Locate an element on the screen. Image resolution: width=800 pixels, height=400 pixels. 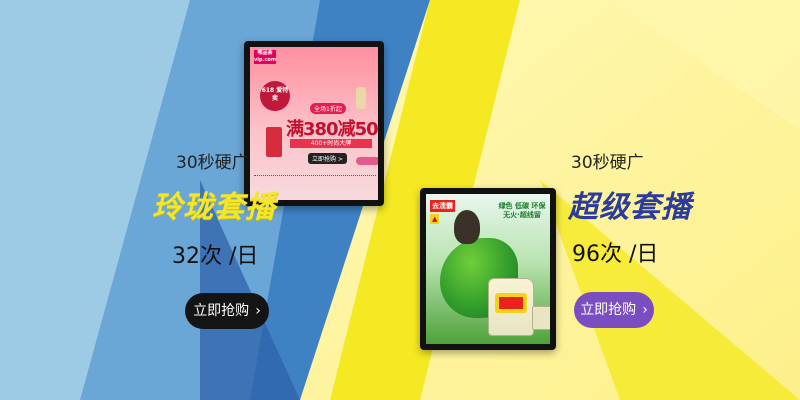
right-buy-button: 立即抢购 › is located at coordinates (614, 310).